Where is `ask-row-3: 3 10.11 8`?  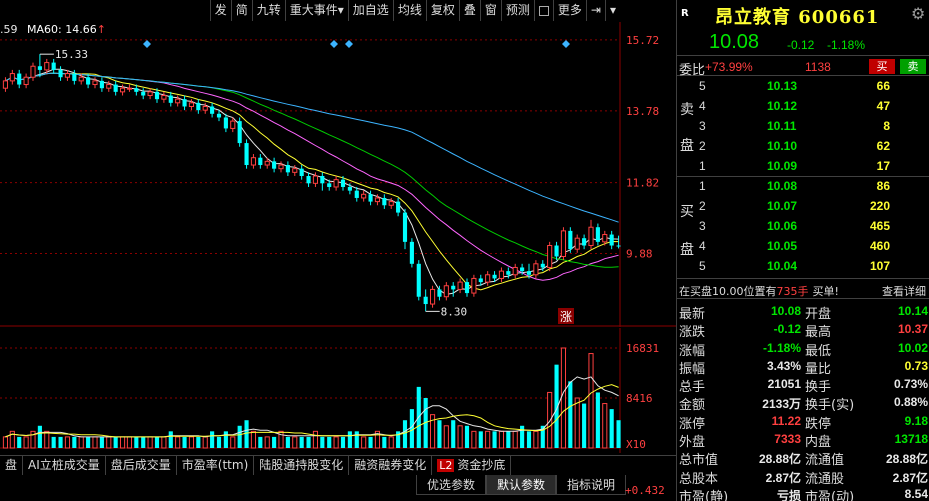 ask-row-3: 3 10.11 8 is located at coordinates (803, 127).